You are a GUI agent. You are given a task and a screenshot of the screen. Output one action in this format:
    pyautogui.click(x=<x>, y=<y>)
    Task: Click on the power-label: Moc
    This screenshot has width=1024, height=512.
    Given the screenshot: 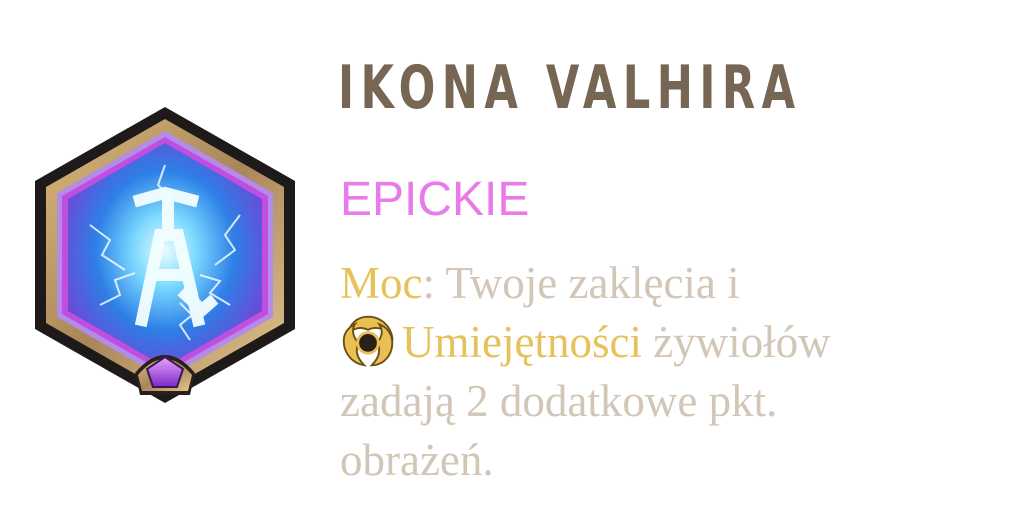 What is the action you would take?
    pyautogui.click(x=381, y=283)
    